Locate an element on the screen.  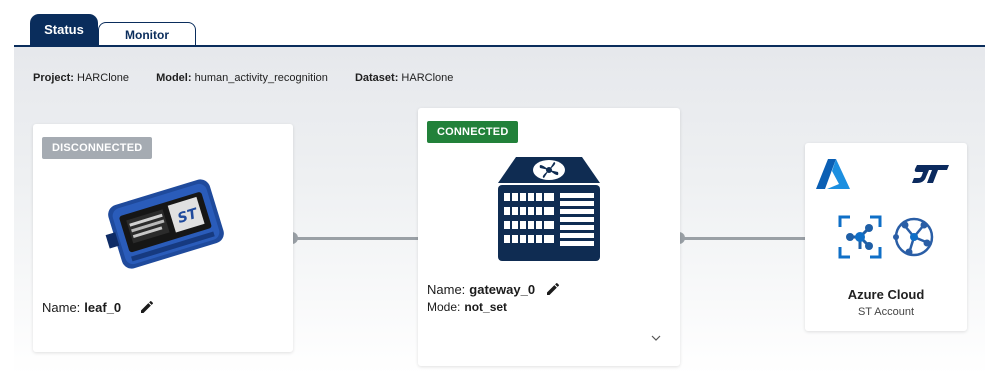
status-badge-connected: CONNECTED is located at coordinates (473, 132).